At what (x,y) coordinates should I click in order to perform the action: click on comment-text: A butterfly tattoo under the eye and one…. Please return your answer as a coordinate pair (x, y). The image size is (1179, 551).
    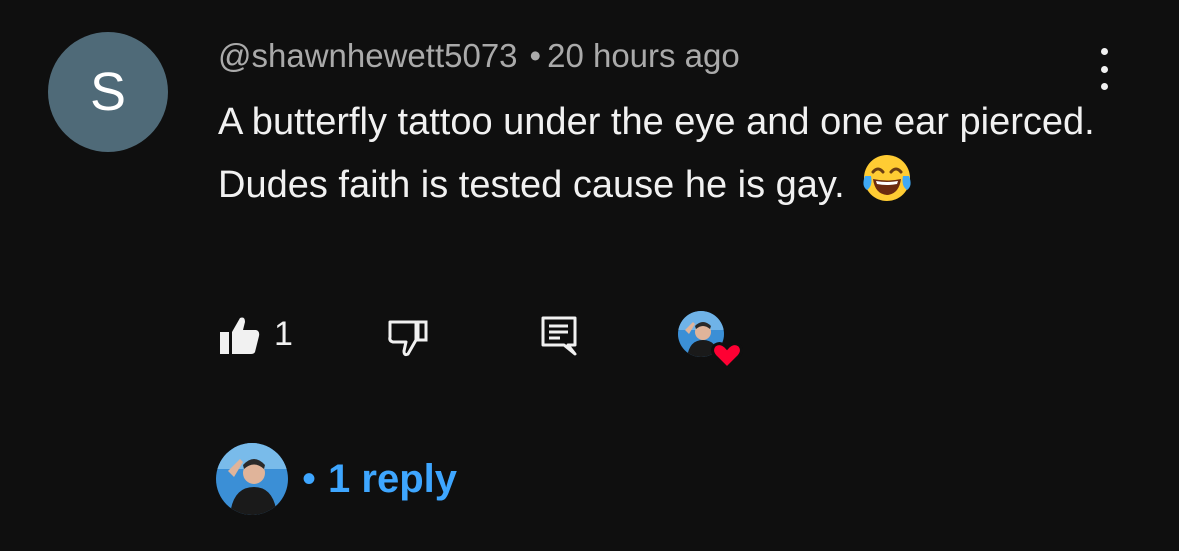
    Looking at the image, I should click on (656, 154).